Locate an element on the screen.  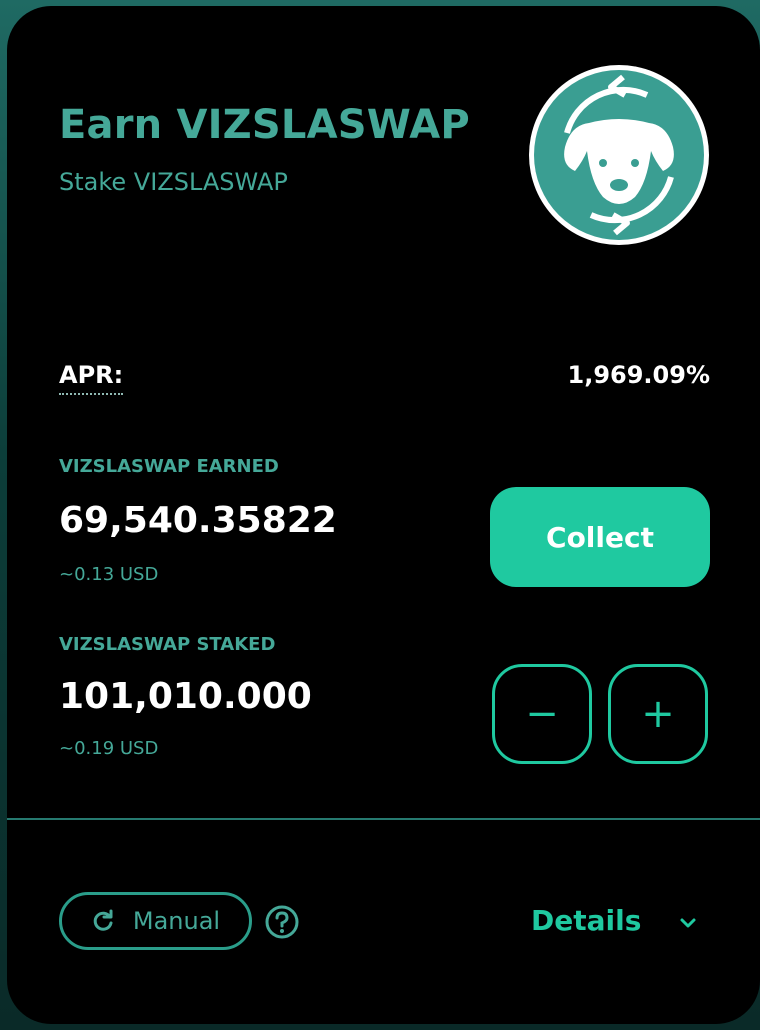
staked-amount: 101,010.000 is located at coordinates (185, 696).